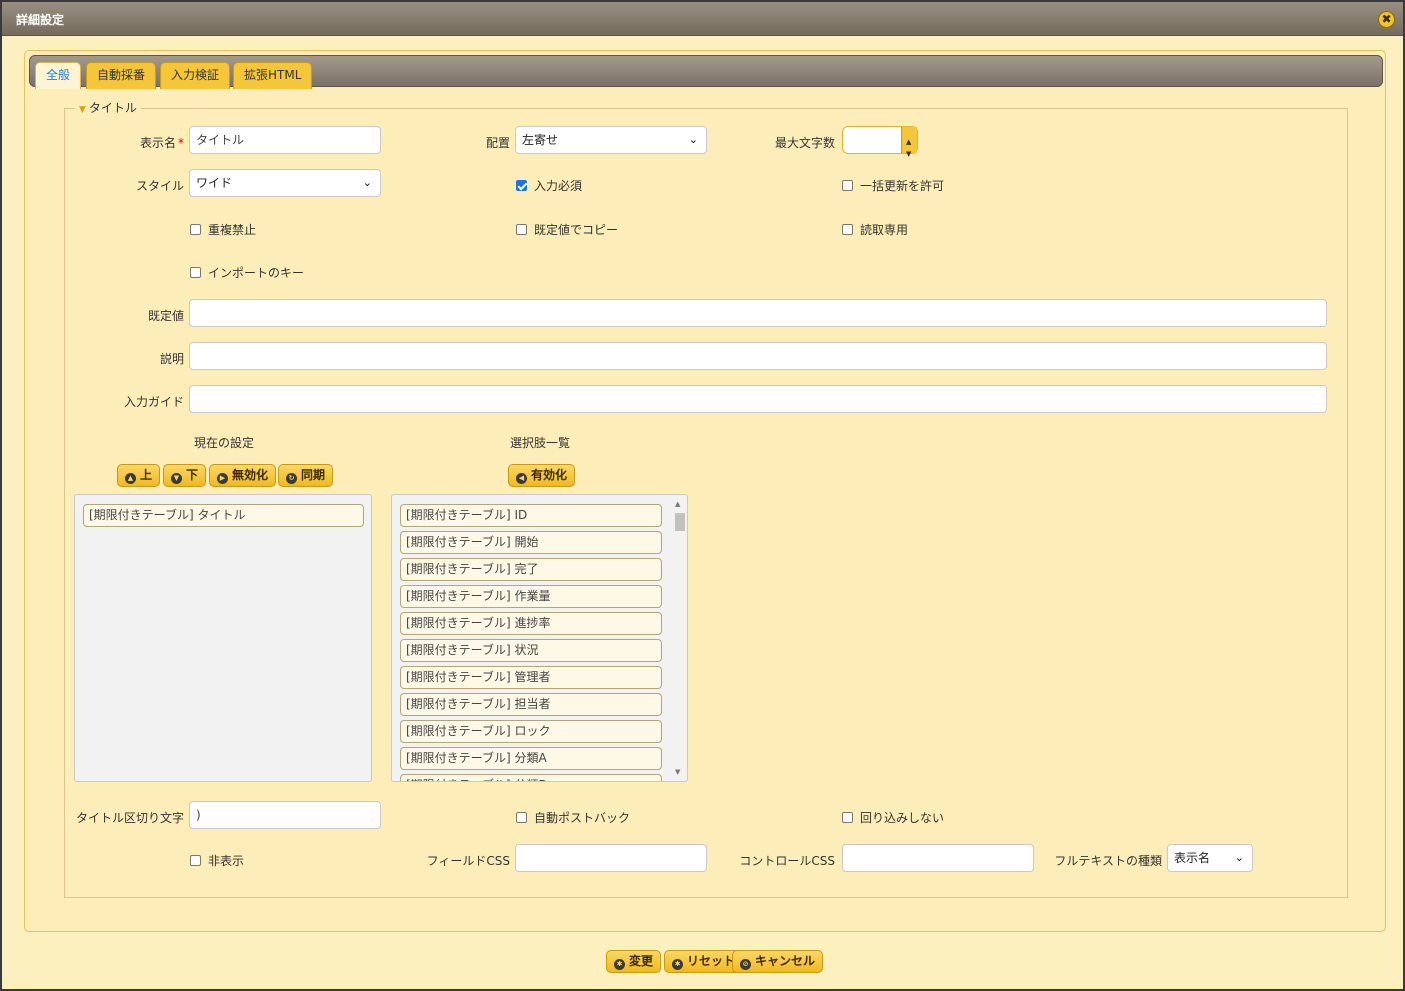 Image resolution: width=1405 pixels, height=991 pixels. Describe the element at coordinates (130, 478) in the screenshot. I see `arrow-up-icon: ▲` at that location.